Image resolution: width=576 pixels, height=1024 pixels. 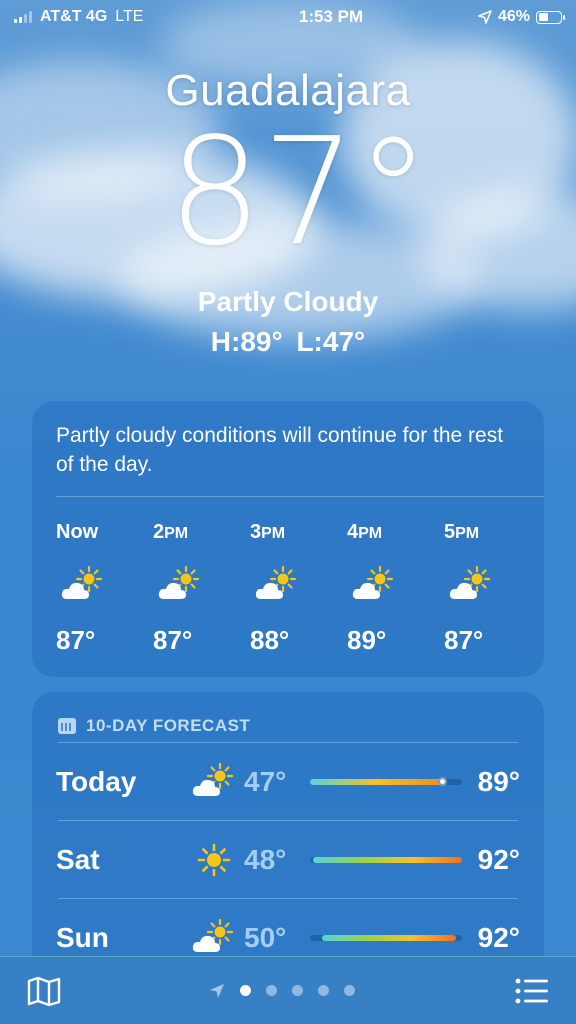 I want to click on forecast-low: 48°, so click(x=265, y=859).